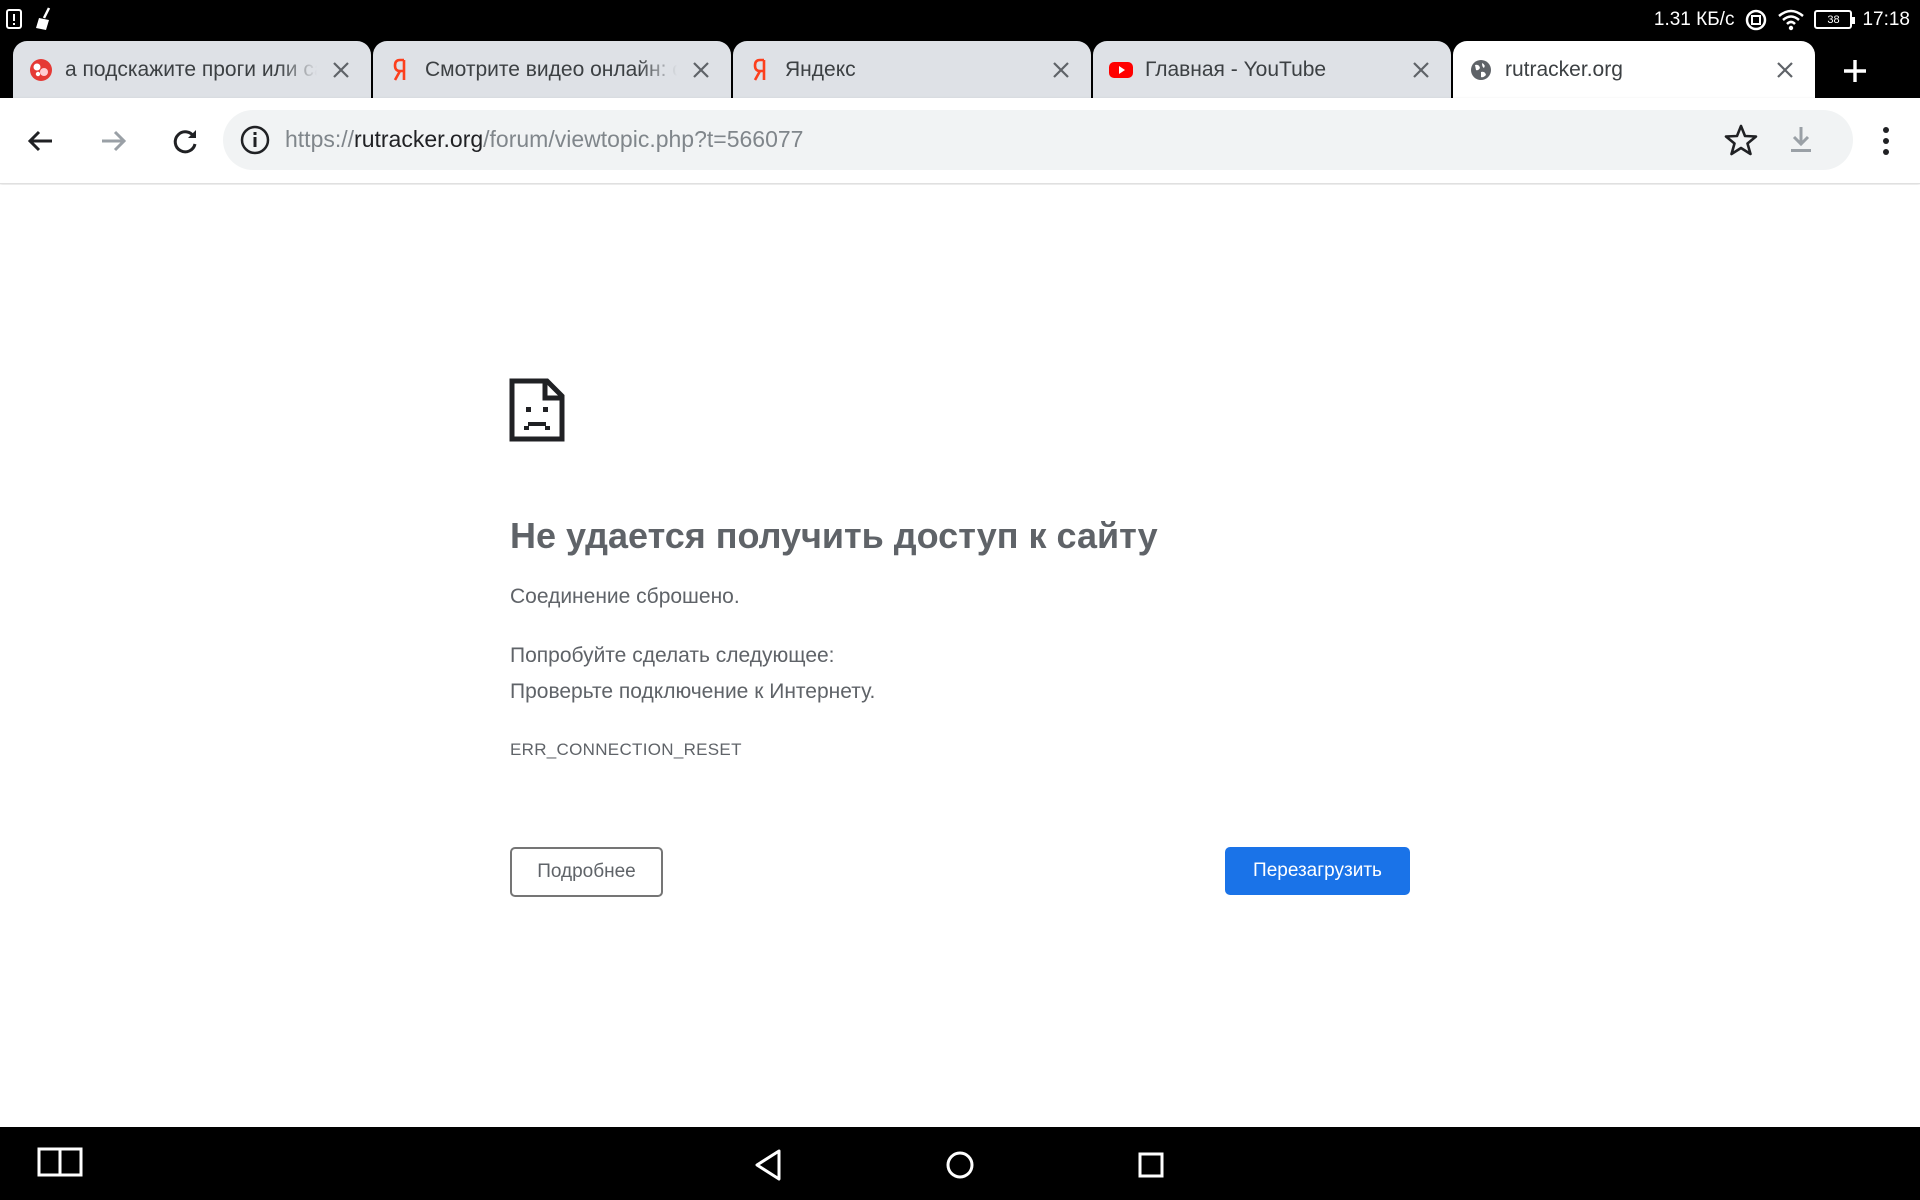  Describe the element at coordinates (1741, 140) in the screenshot. I see `bookmark-star-icon` at that location.